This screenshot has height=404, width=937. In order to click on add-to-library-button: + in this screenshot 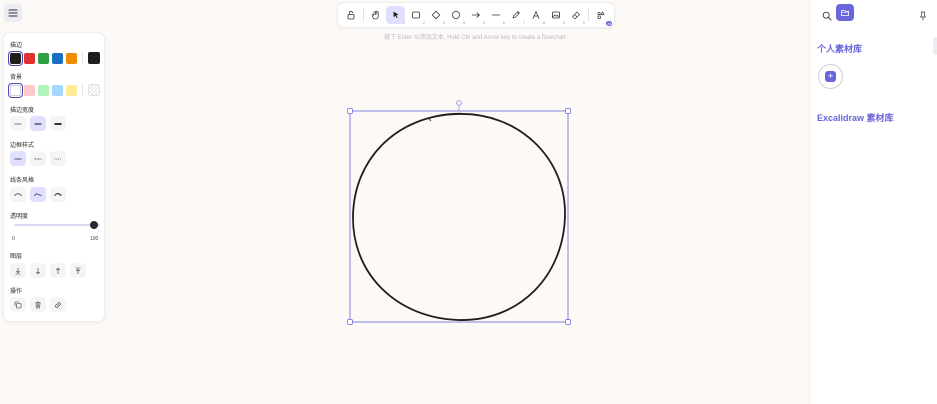, I will do `click(830, 76)`.